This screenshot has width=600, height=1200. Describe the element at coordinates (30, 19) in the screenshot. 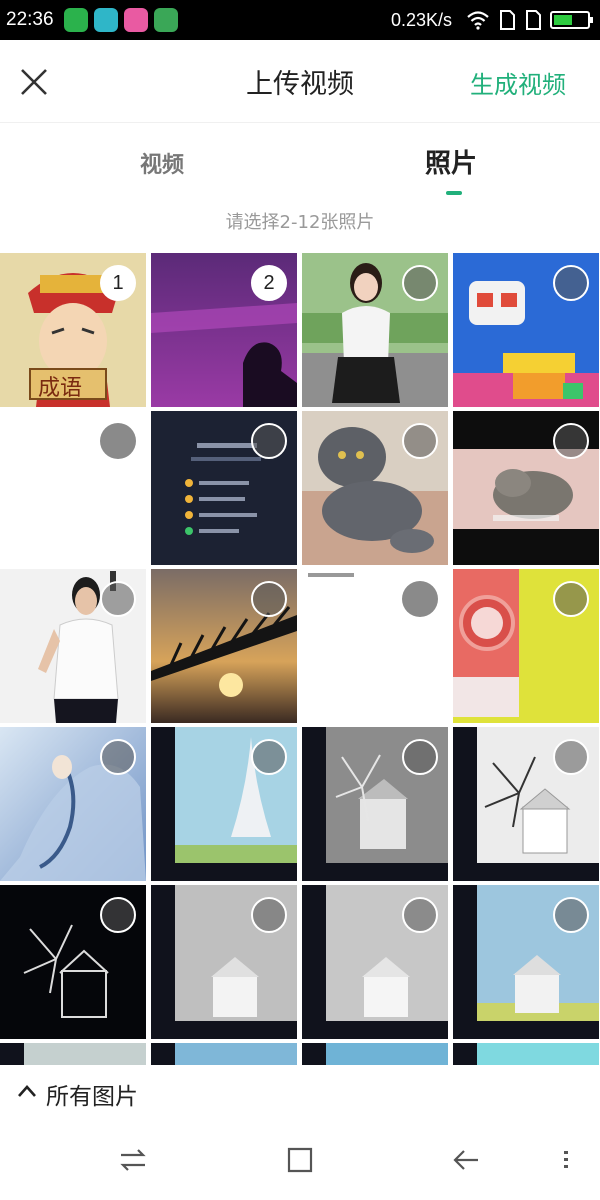

I see `status-time: 22:36` at that location.